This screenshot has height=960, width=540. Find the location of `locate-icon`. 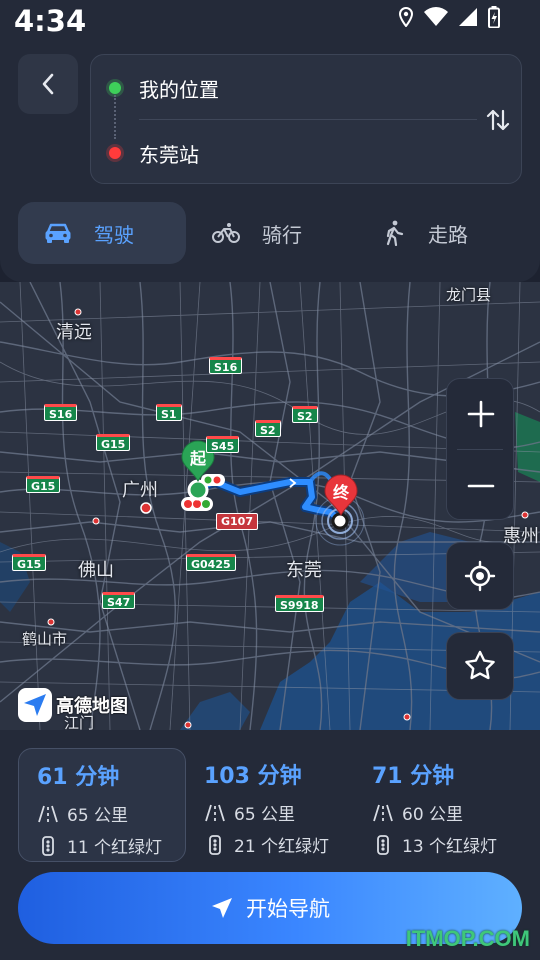

locate-icon is located at coordinates (480, 576).